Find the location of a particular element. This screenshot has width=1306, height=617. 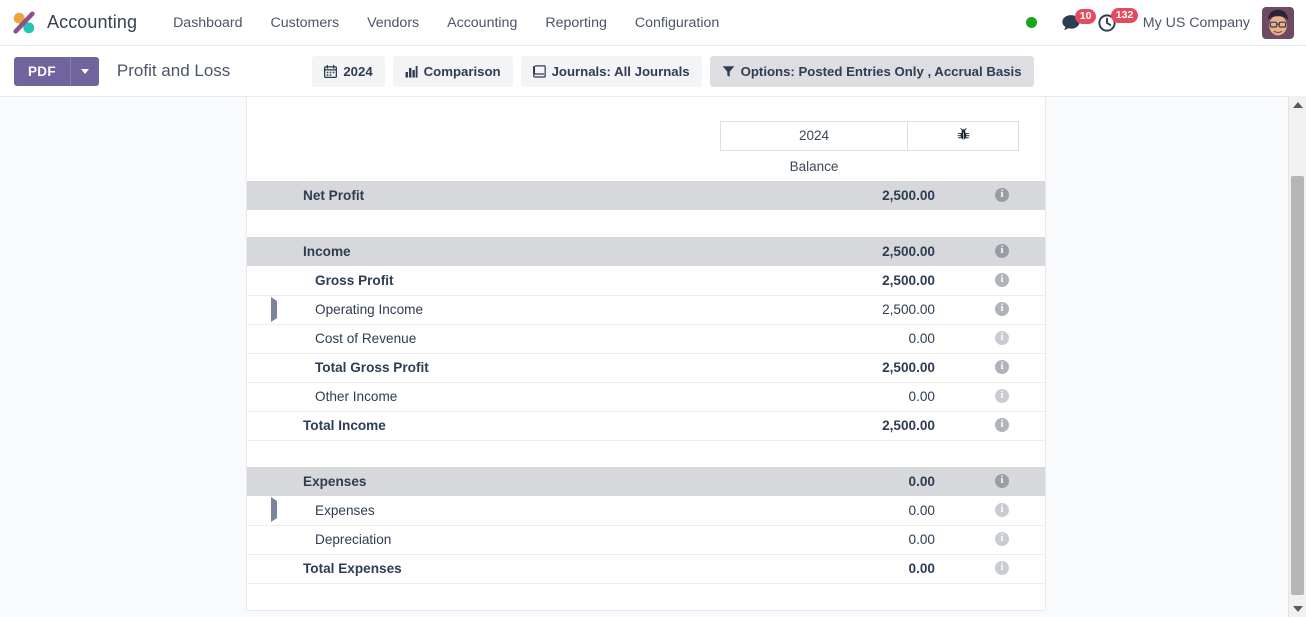

triangle-up-icon is located at coordinates (1297, 104).